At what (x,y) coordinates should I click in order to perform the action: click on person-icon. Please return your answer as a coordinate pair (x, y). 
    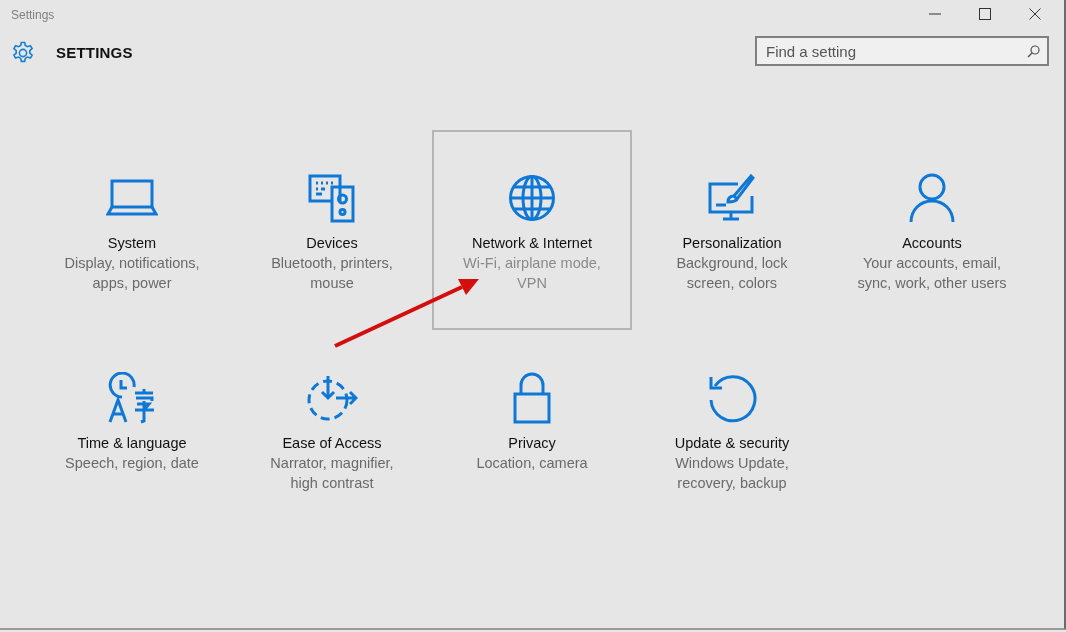
    Looking at the image, I should click on (932, 198).